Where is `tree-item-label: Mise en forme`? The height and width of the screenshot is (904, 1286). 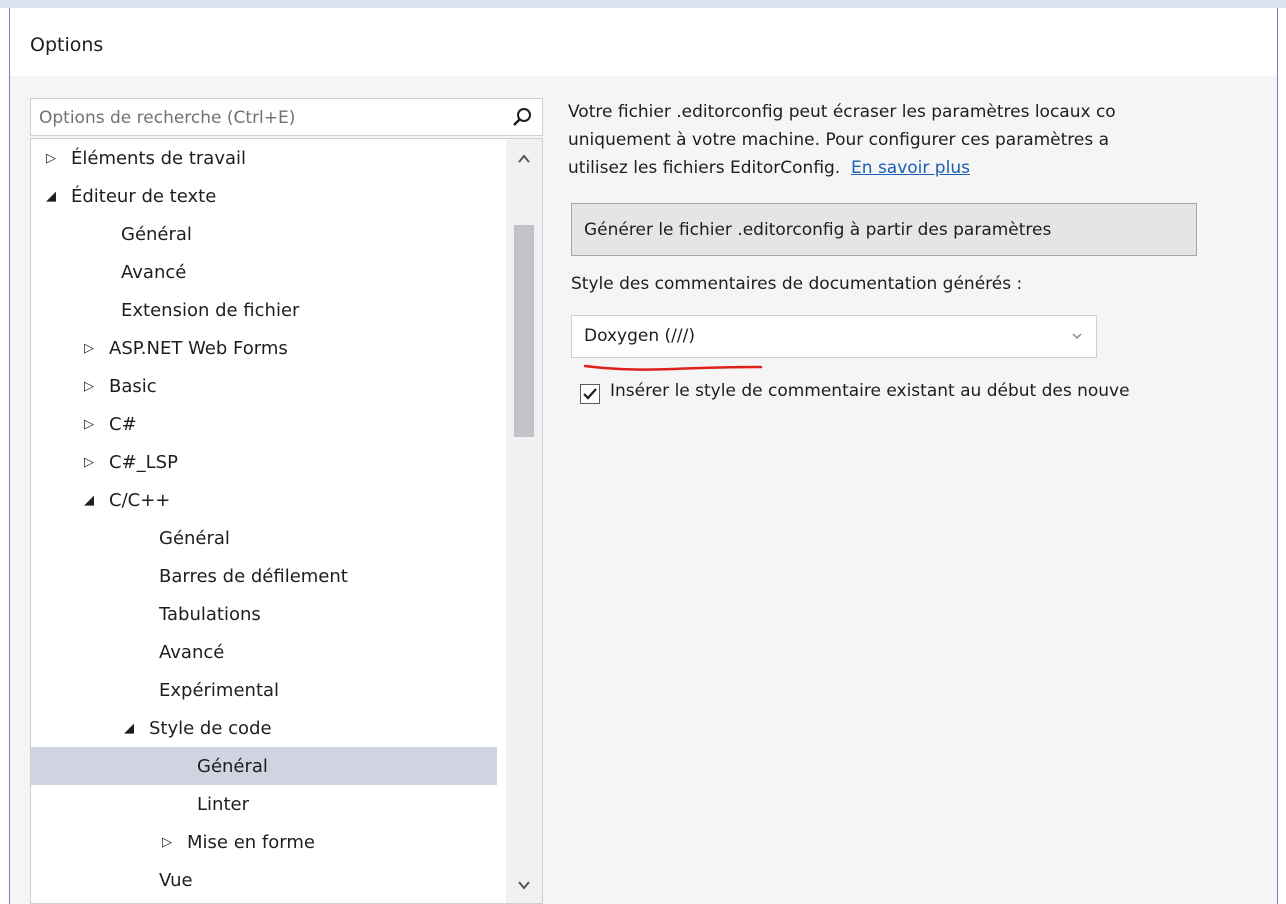
tree-item-label: Mise en forme is located at coordinates (251, 842).